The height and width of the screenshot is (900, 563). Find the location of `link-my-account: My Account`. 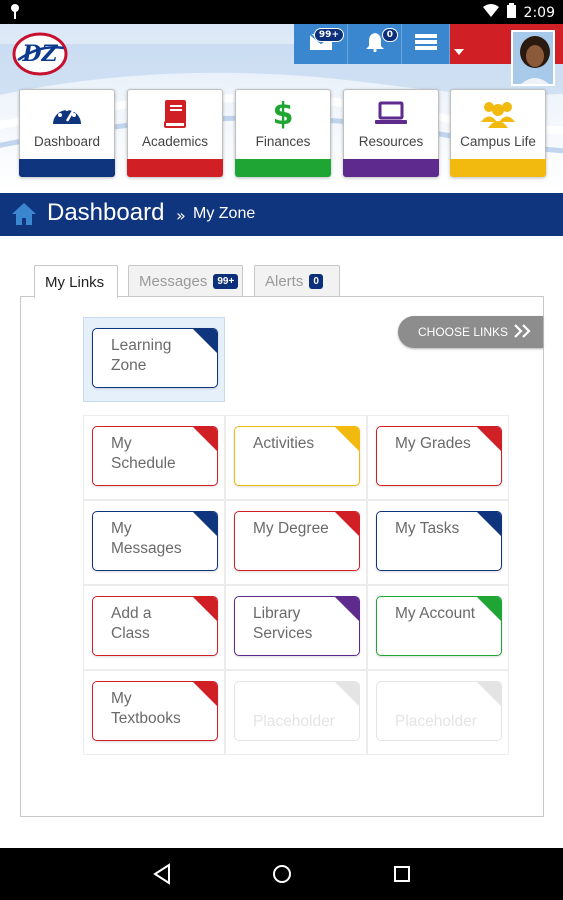

link-my-account: My Account is located at coordinates (439, 626).